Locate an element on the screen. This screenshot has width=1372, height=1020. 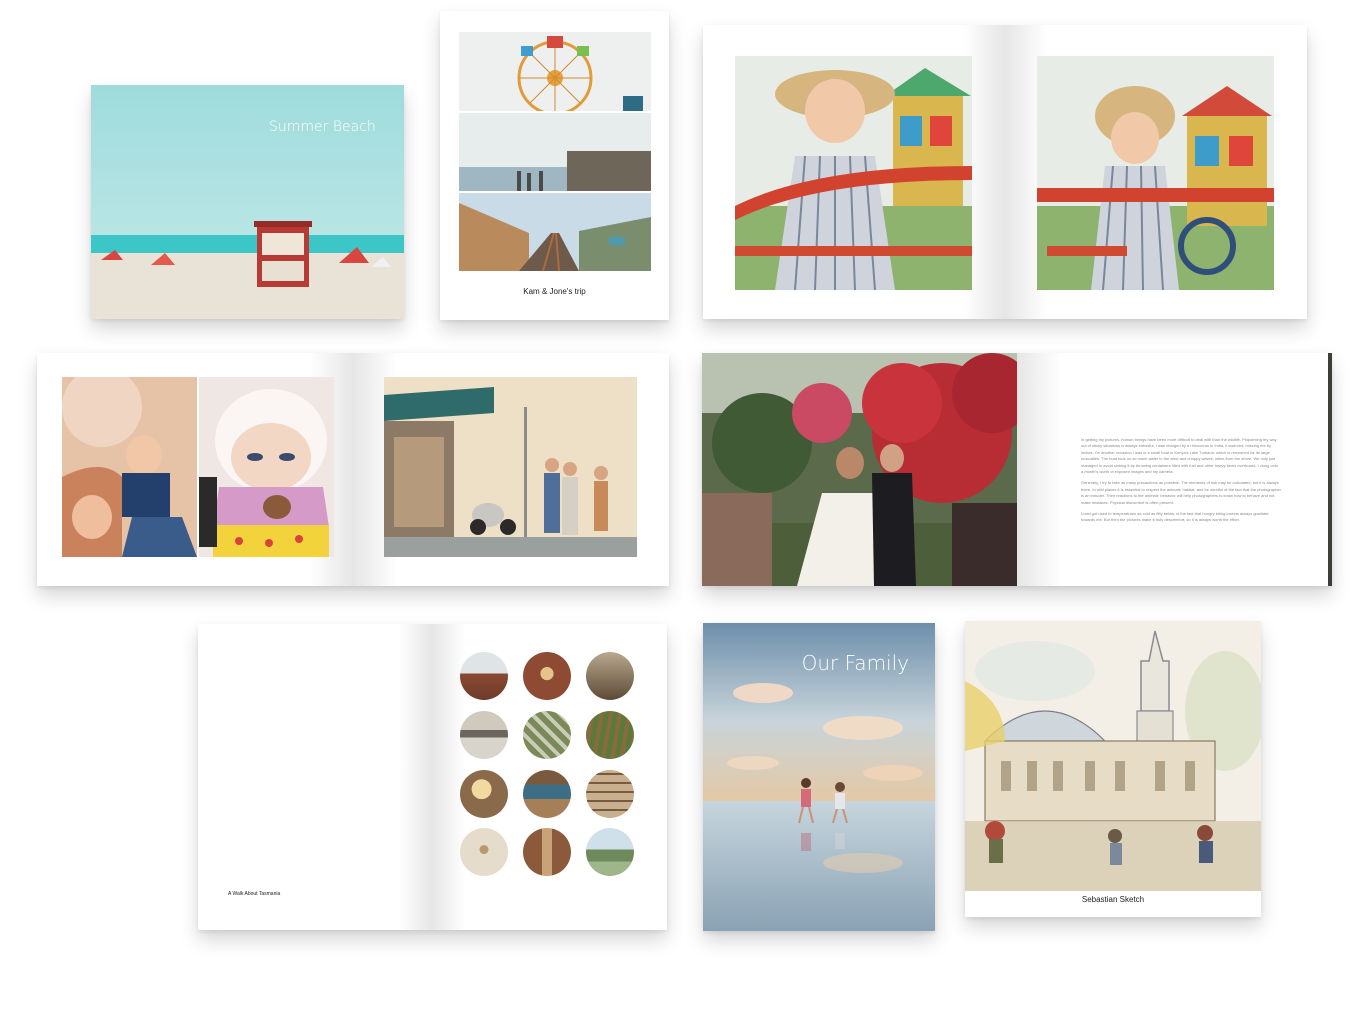
summer-beach-book: Summer Beach is located at coordinates (247, 202).